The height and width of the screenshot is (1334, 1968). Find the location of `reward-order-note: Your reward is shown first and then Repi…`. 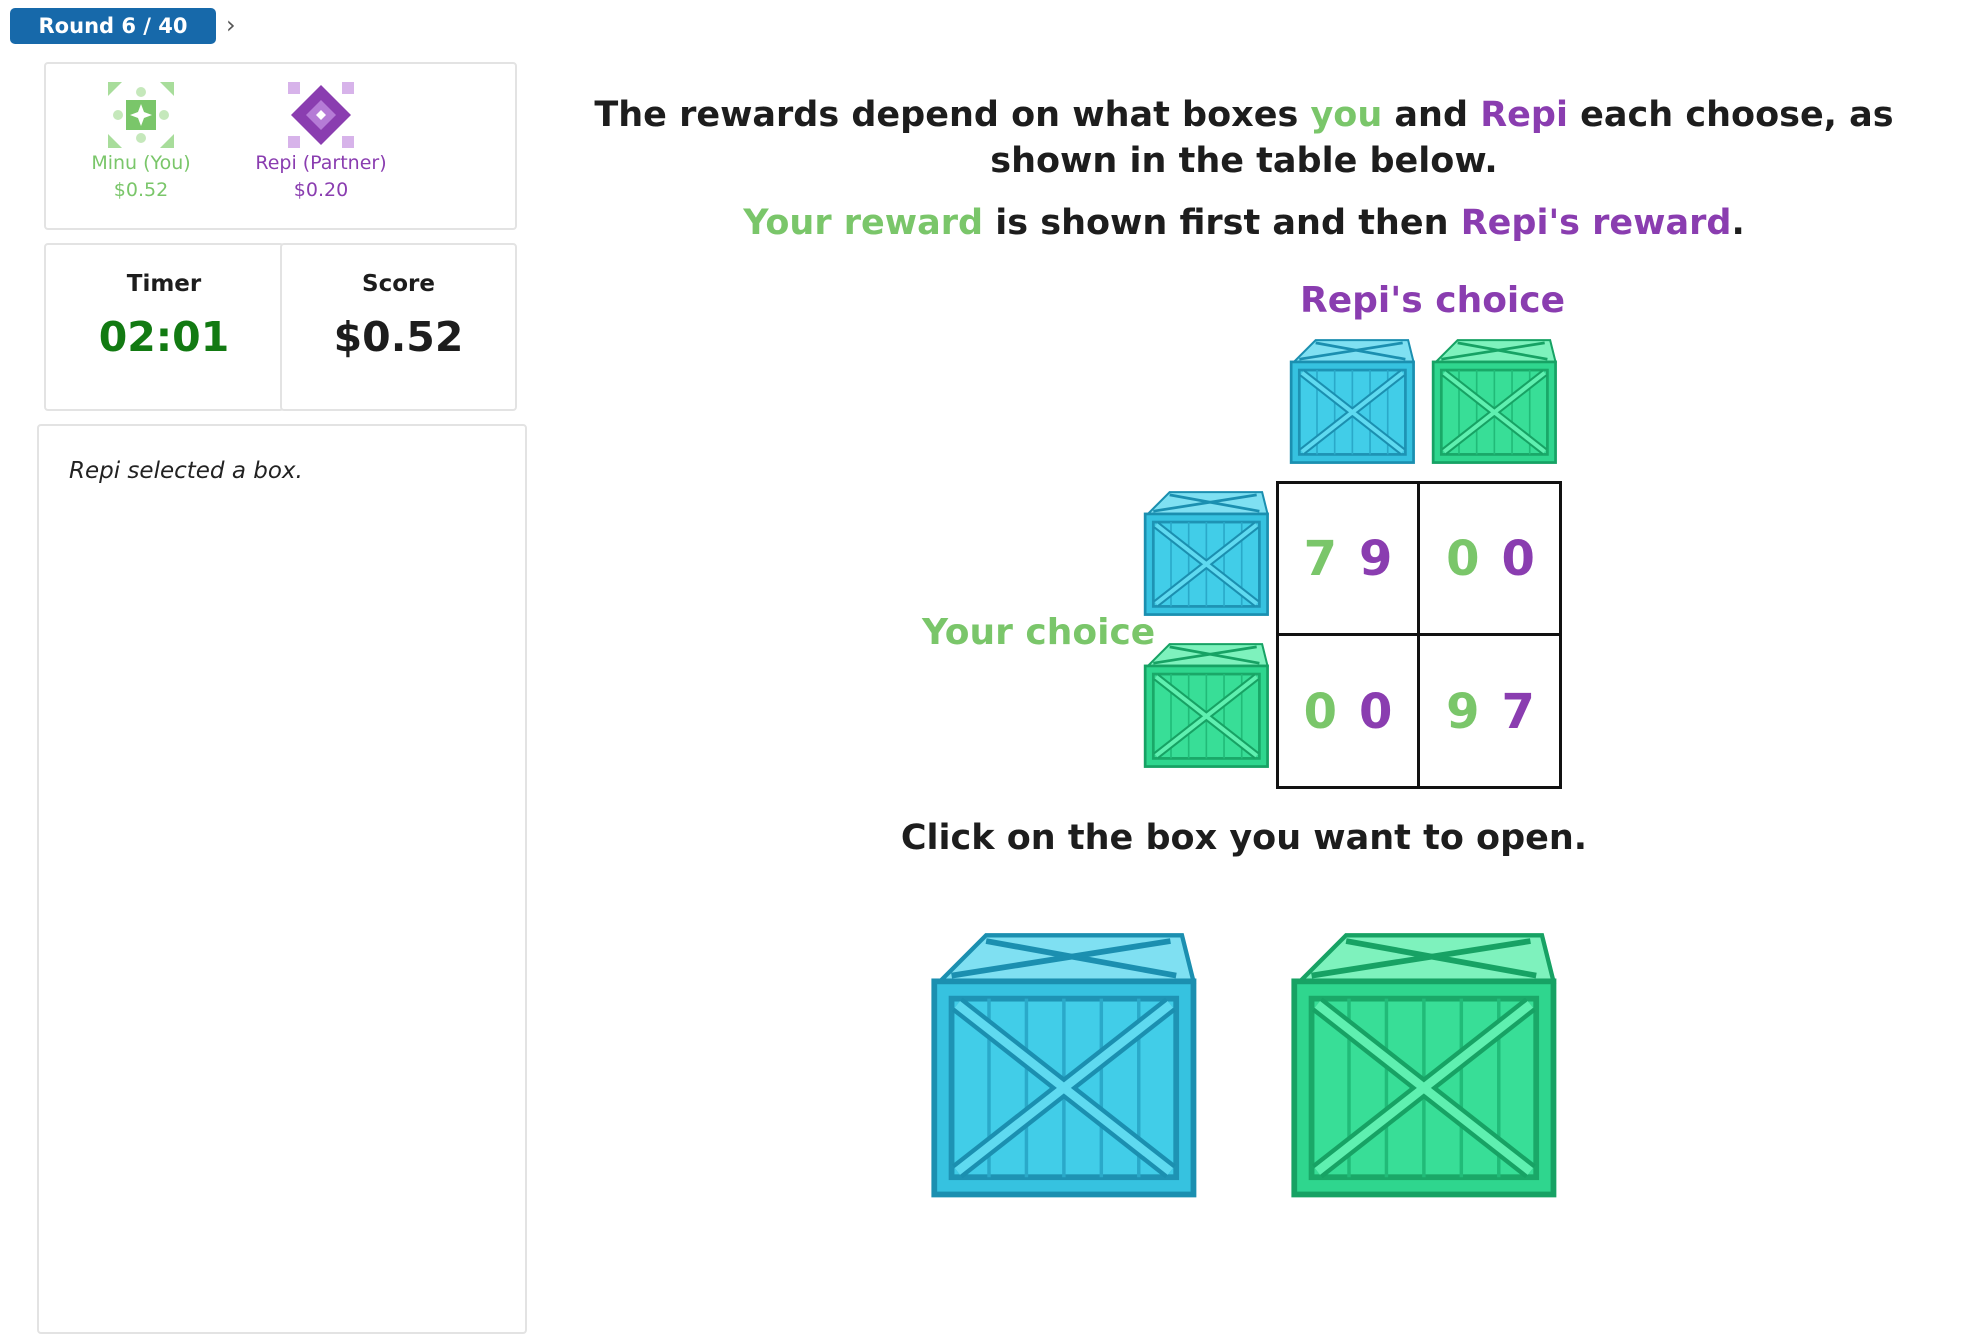

reward-order-note: Your reward is shown first and then Repi… is located at coordinates (1244, 223).